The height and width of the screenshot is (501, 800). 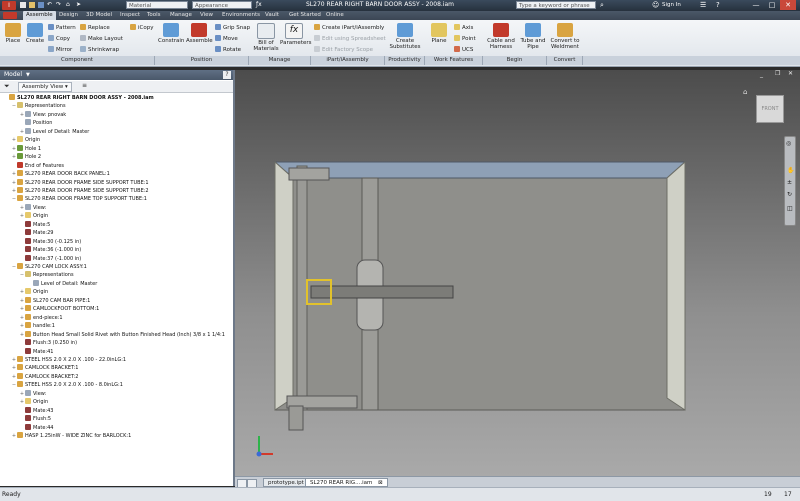 I want to click on tab-environments: Environments, so click(x=241, y=15).